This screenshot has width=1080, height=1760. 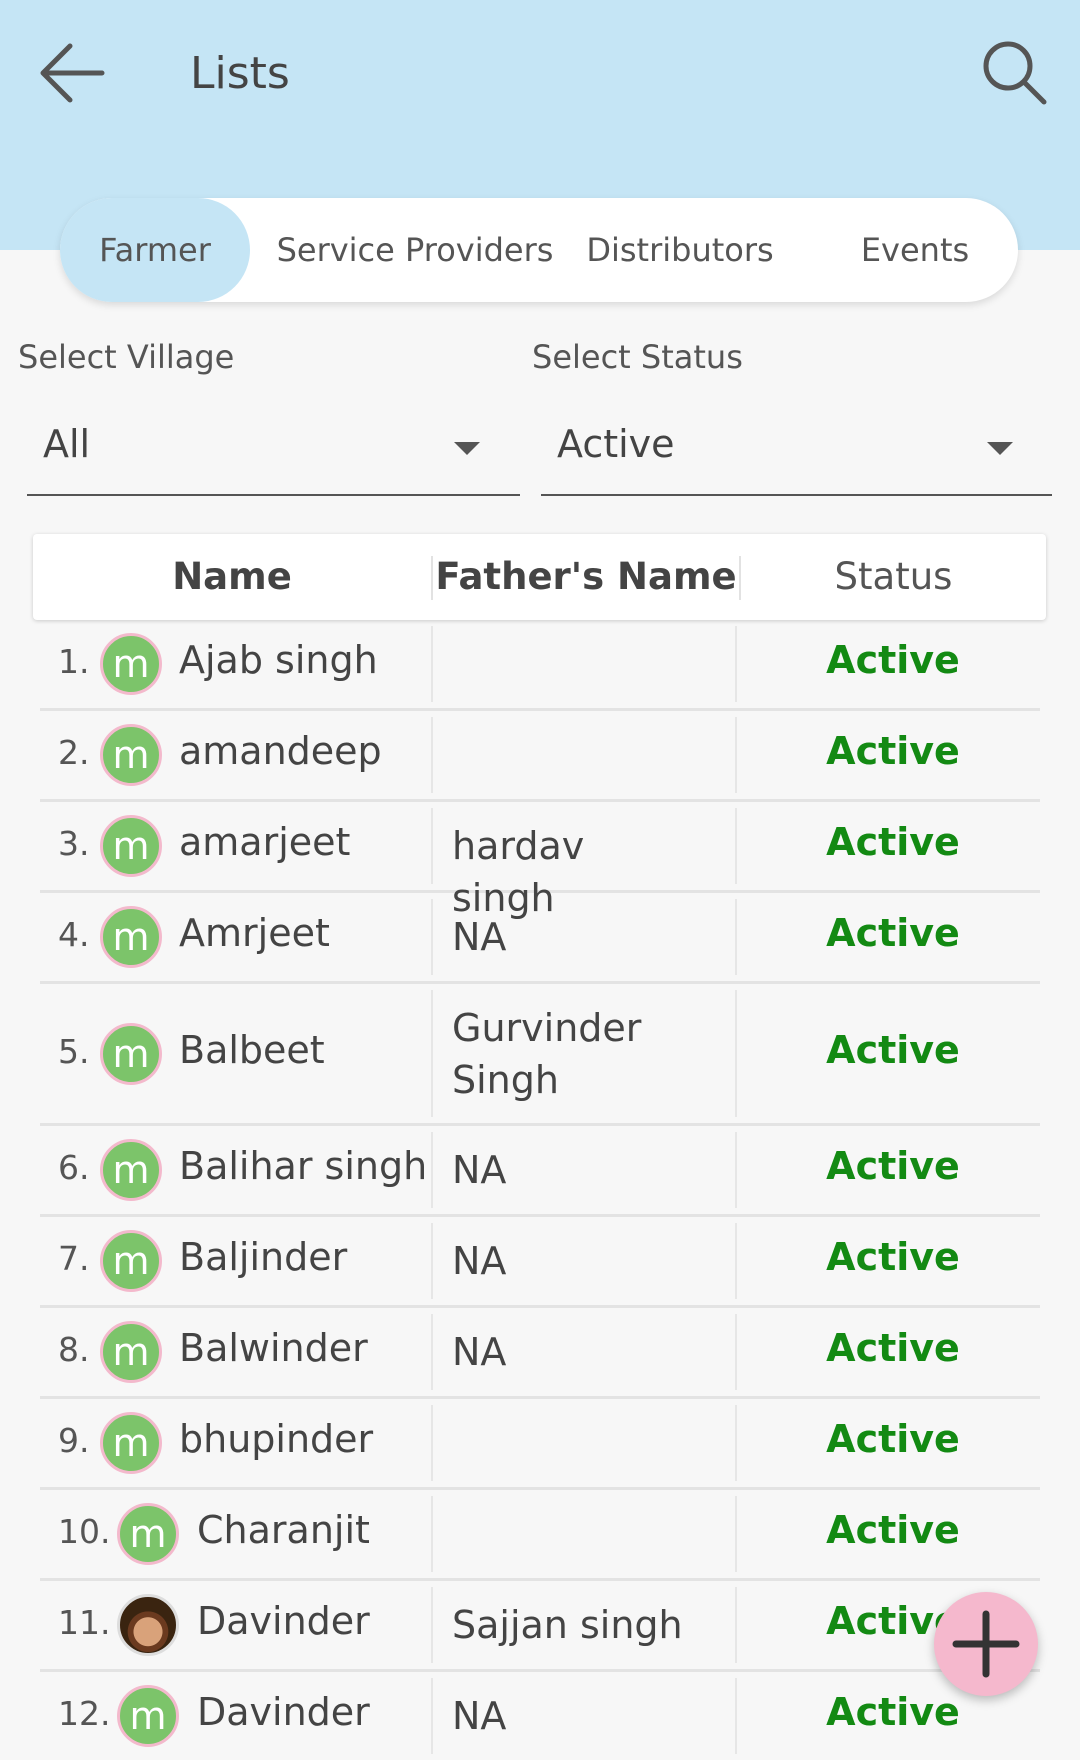 What do you see at coordinates (796, 453) in the screenshot?
I see `status-select: Active` at bounding box center [796, 453].